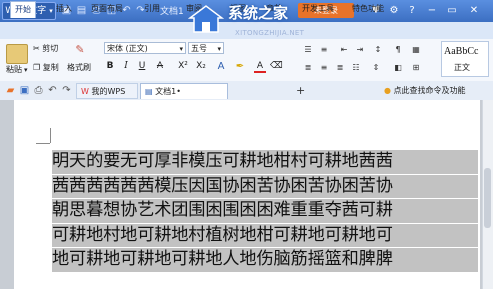 The image size is (493, 289). What do you see at coordinates (127, 48) in the screenshot?
I see `font-name-value: 宋体 (正文)` at bounding box center [127, 48].